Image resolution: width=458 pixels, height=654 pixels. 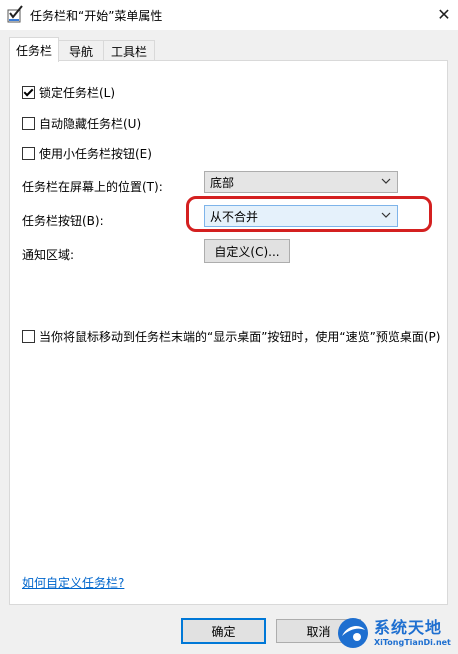 I want to click on tab-label: 任务栏, so click(x=33, y=50).